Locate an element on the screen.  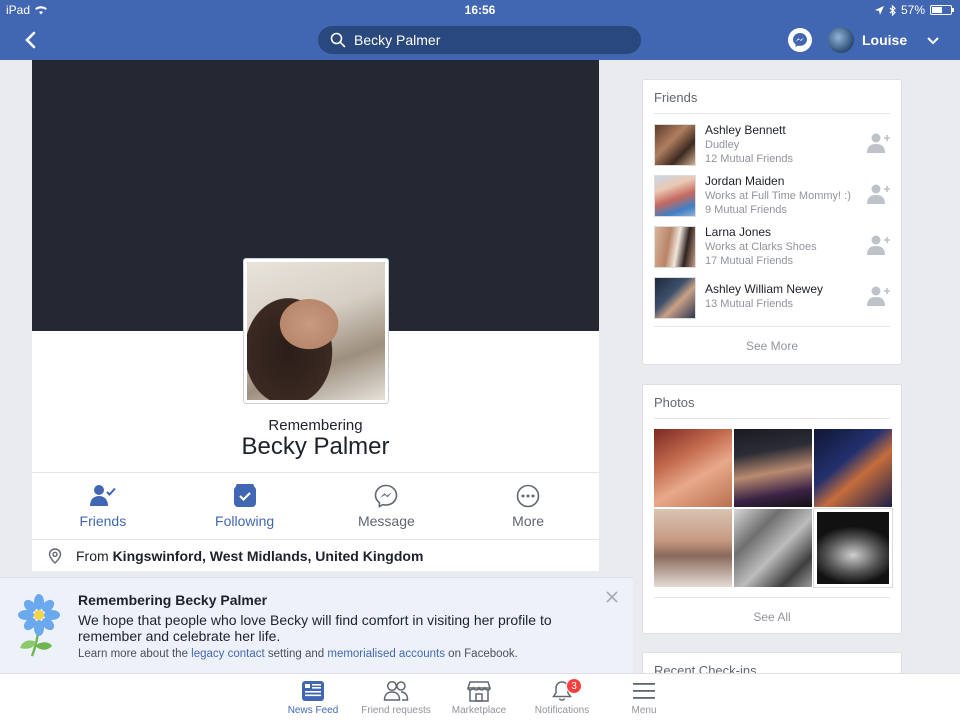
tab-label: Menu is located at coordinates (644, 710).